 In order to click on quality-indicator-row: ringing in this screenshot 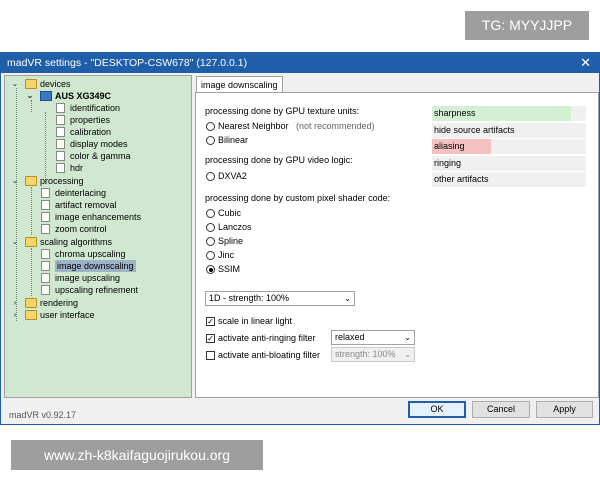, I will do `click(509, 163)`.